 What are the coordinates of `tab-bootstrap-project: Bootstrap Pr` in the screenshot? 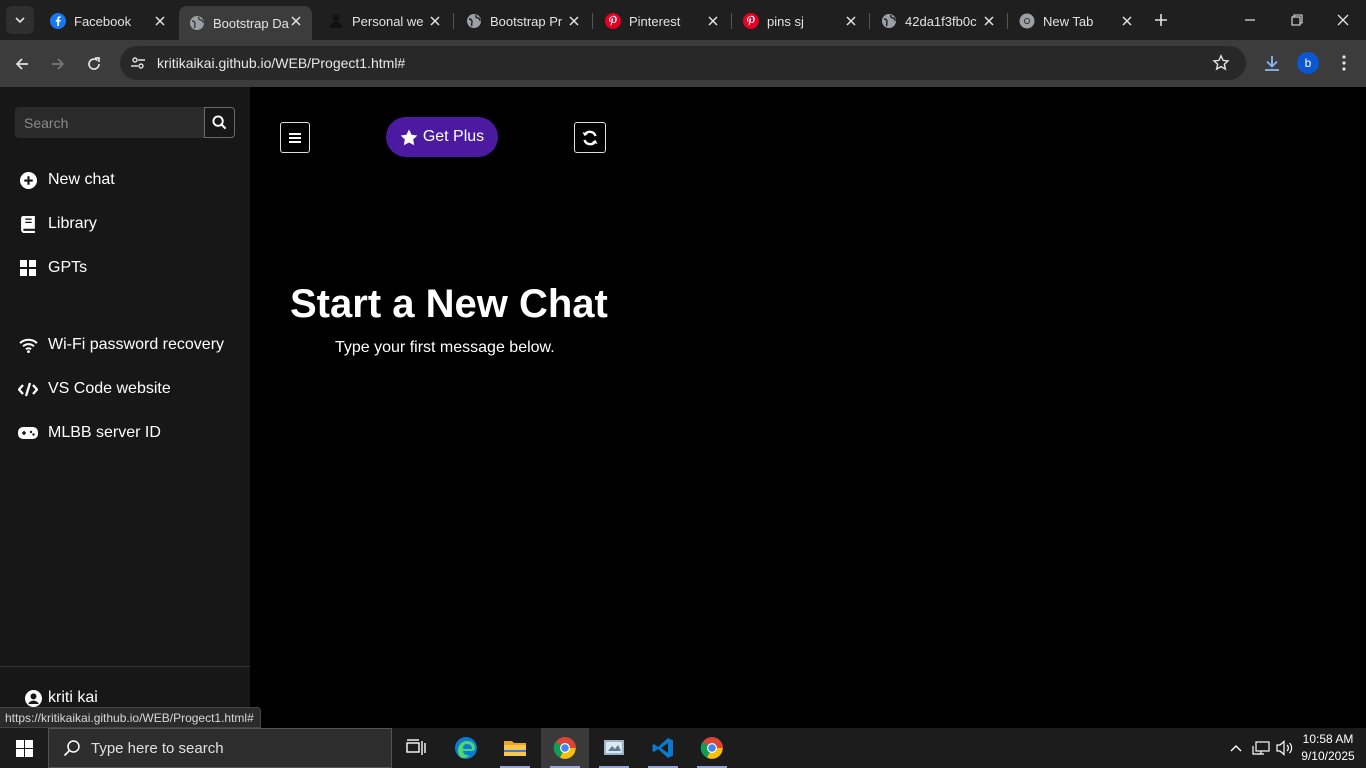 It's located at (523, 21).